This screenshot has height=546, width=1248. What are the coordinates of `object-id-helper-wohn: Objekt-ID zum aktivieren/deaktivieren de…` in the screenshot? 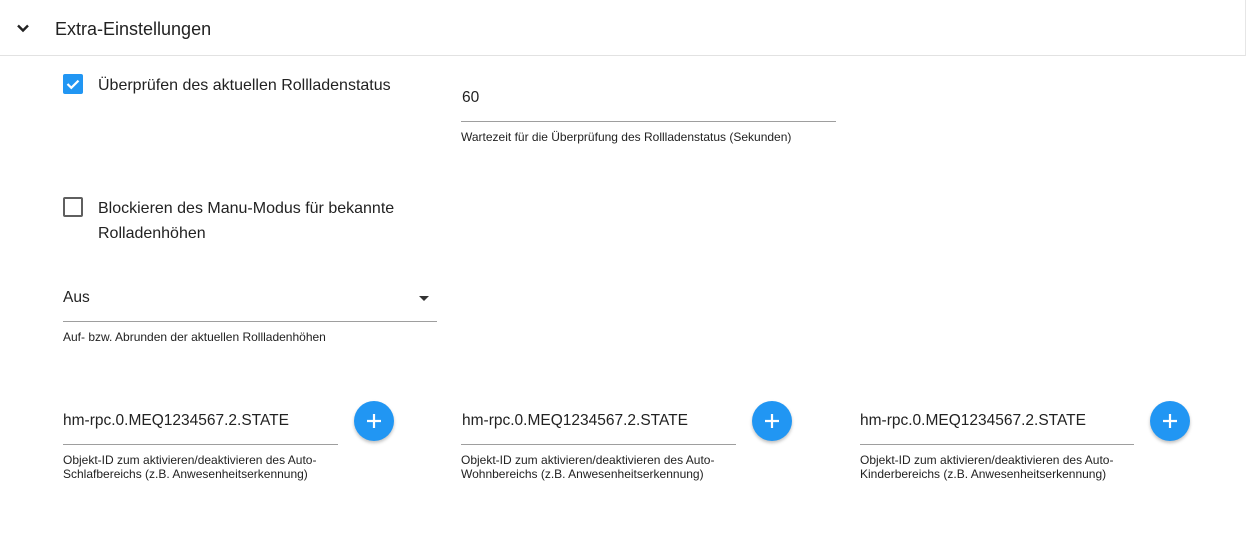 It's located at (588, 467).